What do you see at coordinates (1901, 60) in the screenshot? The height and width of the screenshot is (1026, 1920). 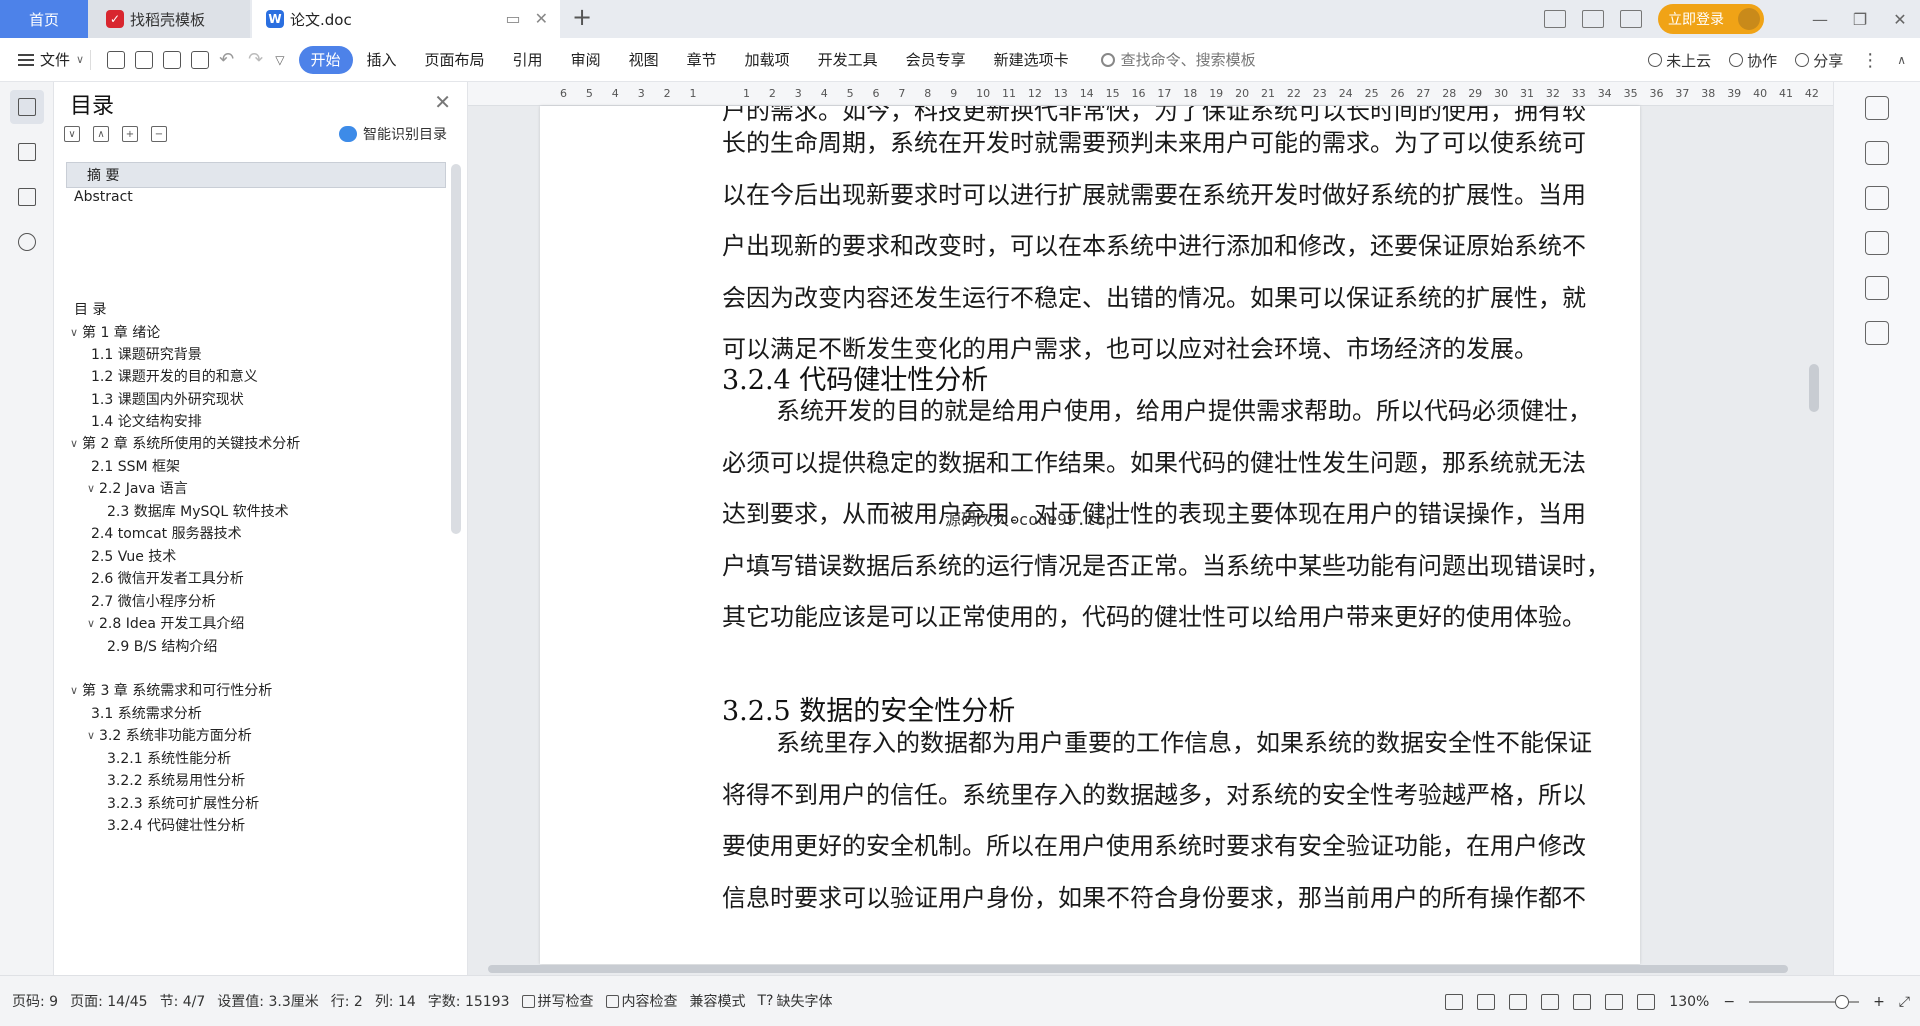 I see `collapse-ribbon-icon: ∧` at bounding box center [1901, 60].